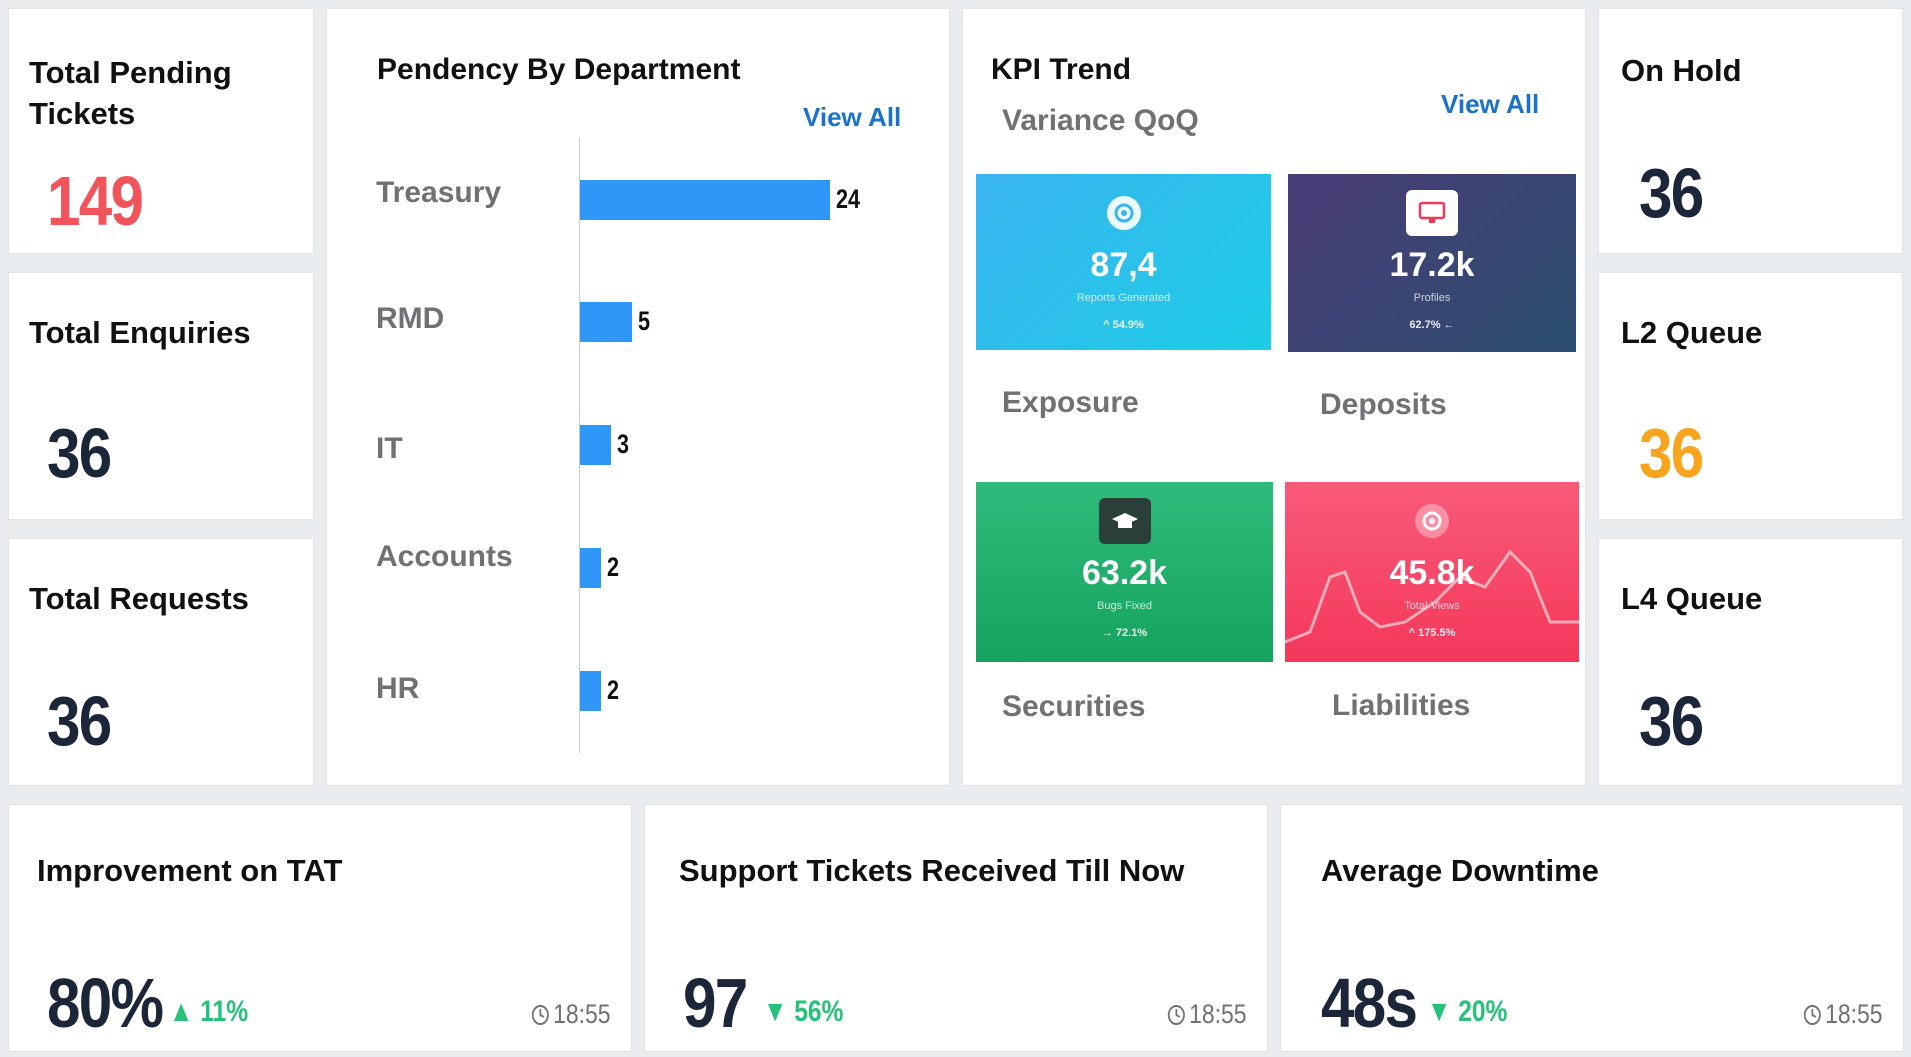 This screenshot has width=1911, height=1057. What do you see at coordinates (559, 69) in the screenshot?
I see `pendency-title: Pendency By Department` at bounding box center [559, 69].